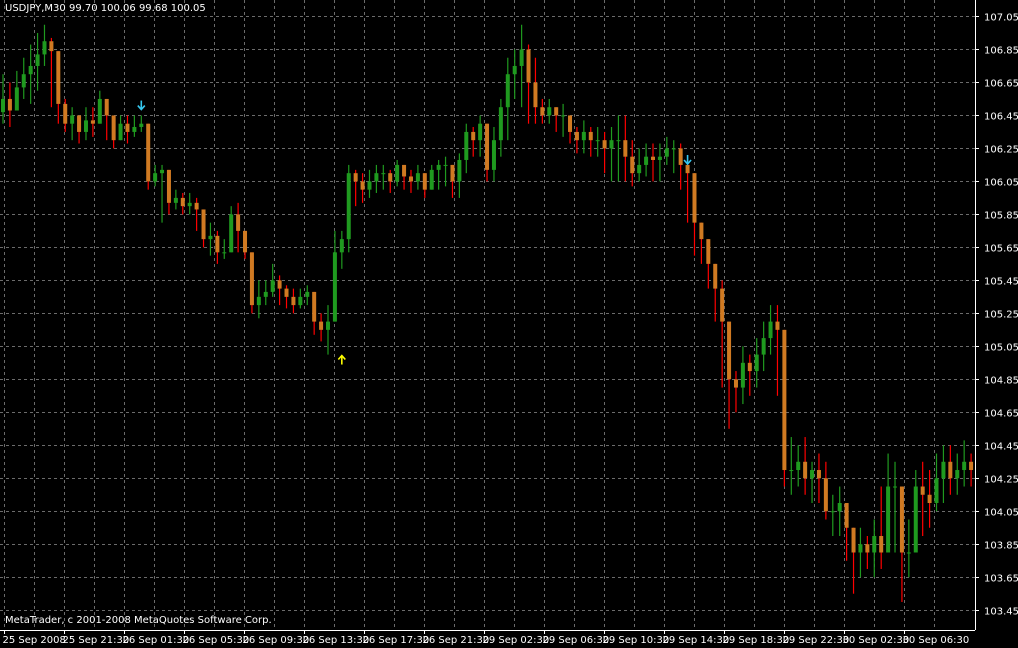 The height and width of the screenshot is (648, 1018). I want to click on y-tick-label: 107.05, so click(1001, 18).